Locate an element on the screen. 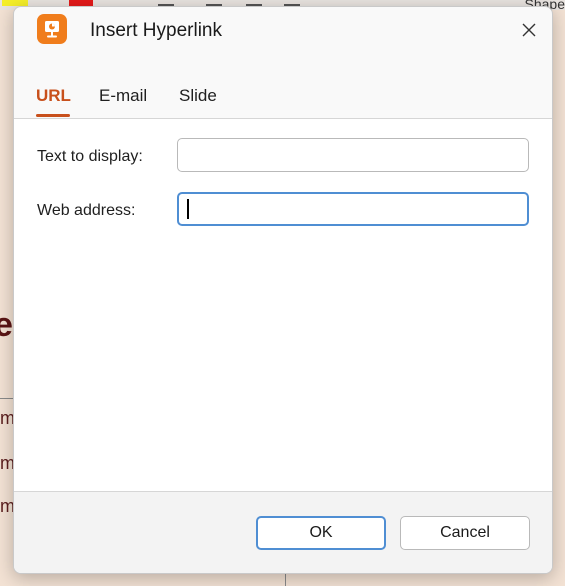 The width and height of the screenshot is (565, 586). web-address-input is located at coordinates (353, 209).